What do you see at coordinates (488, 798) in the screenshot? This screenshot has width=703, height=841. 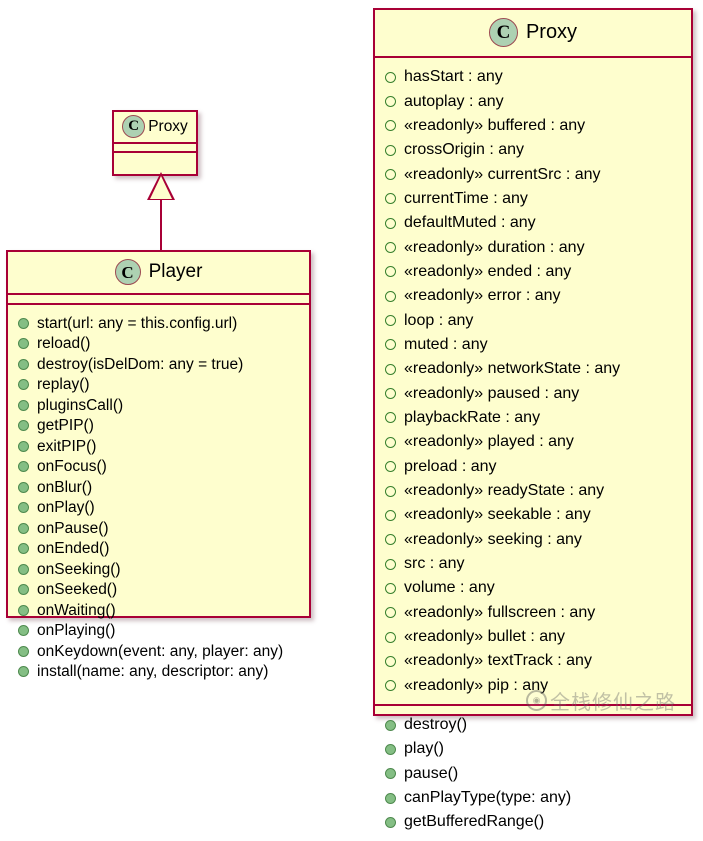 I see `method-signature: canPlayType(type: any)` at bounding box center [488, 798].